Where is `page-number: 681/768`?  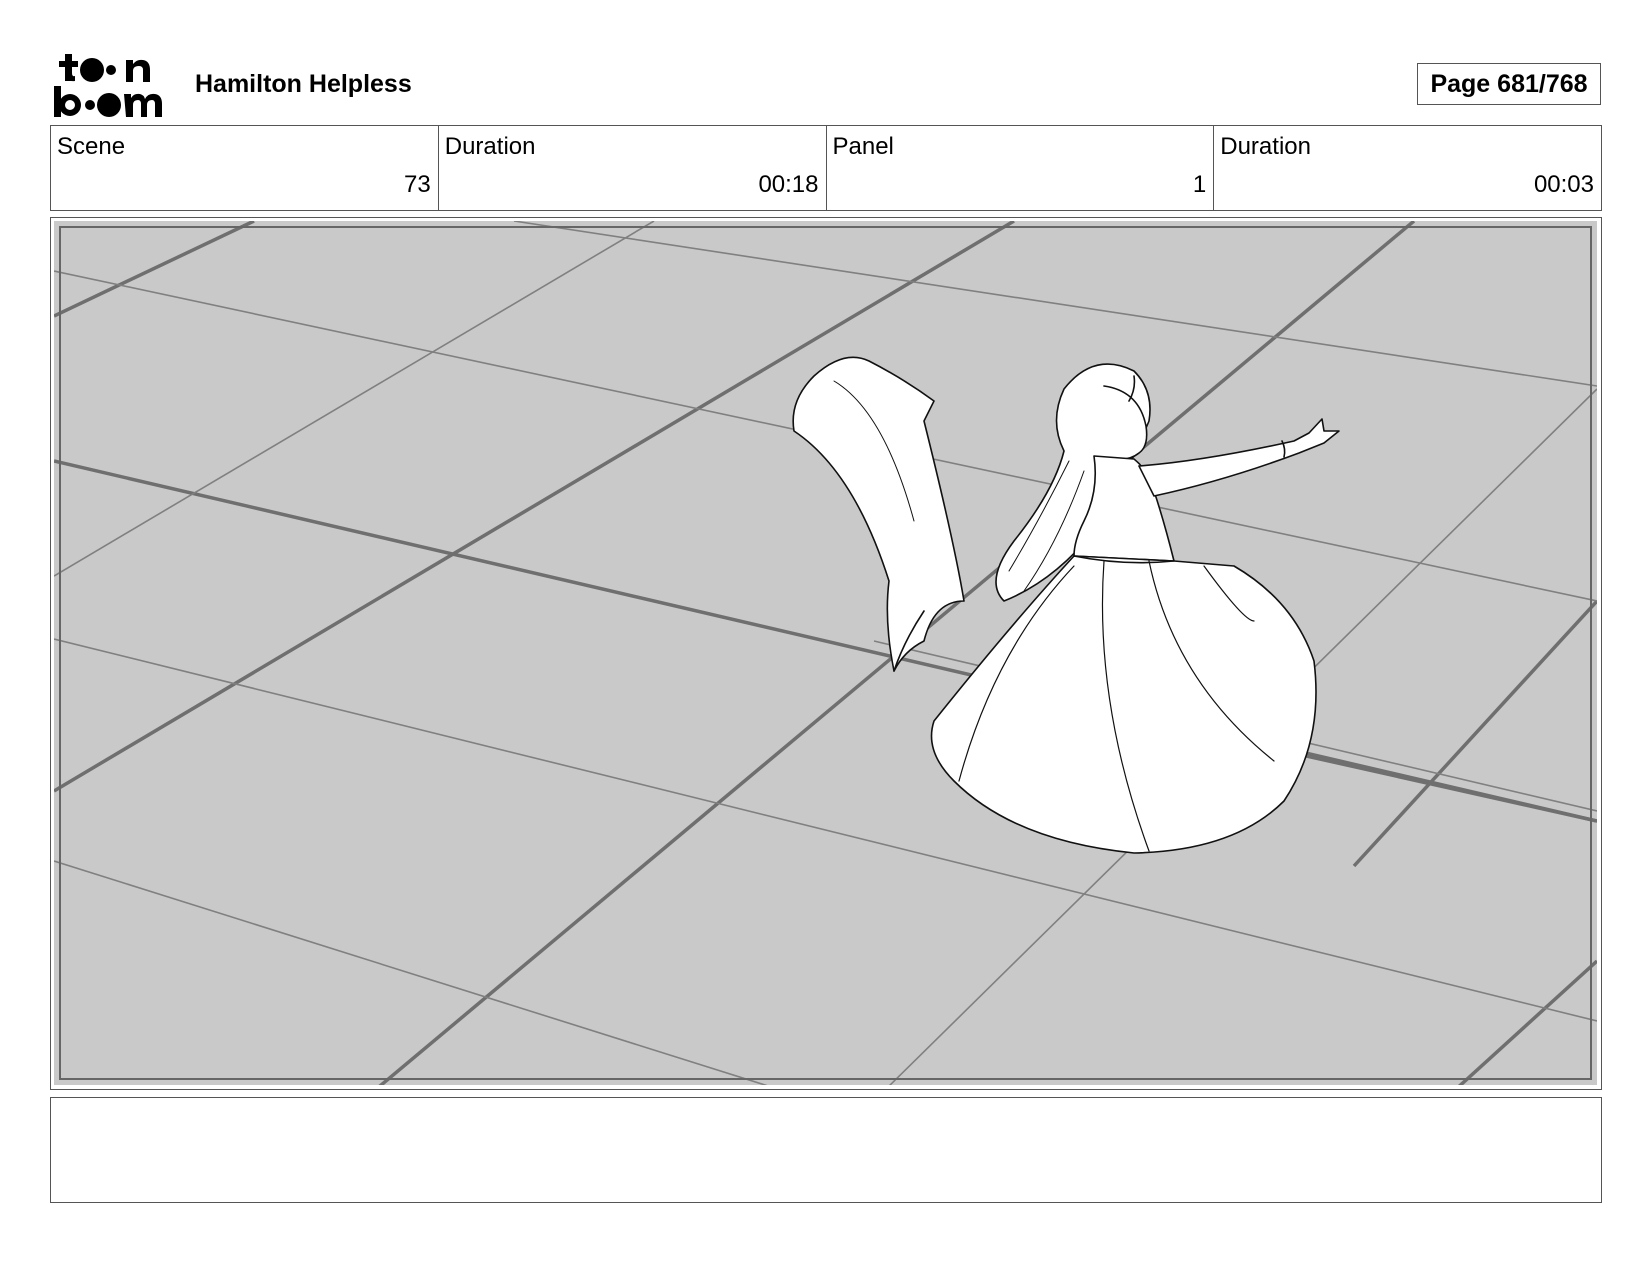
page-number: 681/768 is located at coordinates (1542, 84).